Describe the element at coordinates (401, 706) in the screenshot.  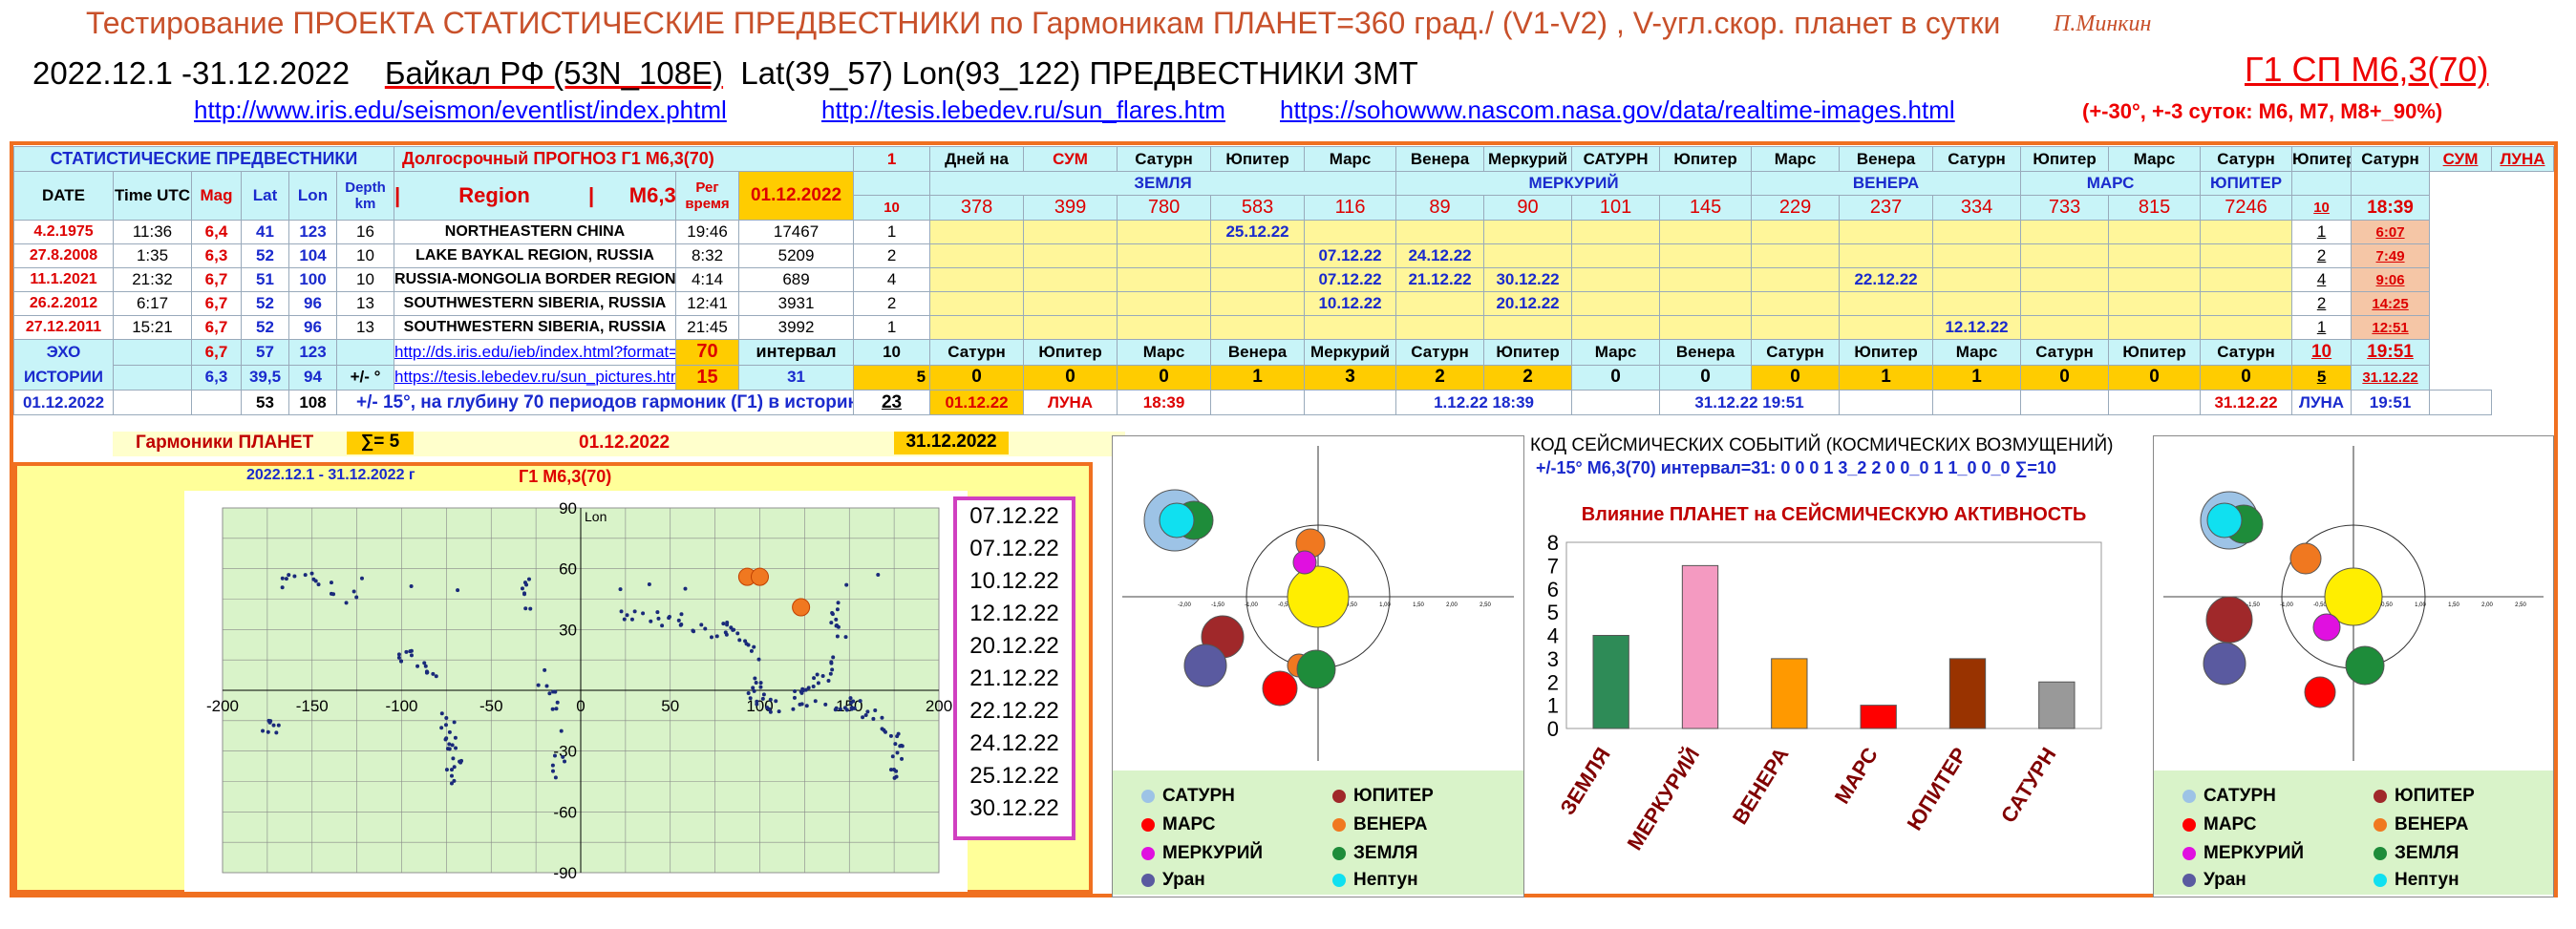
I see `map-x-tick: -100` at that location.